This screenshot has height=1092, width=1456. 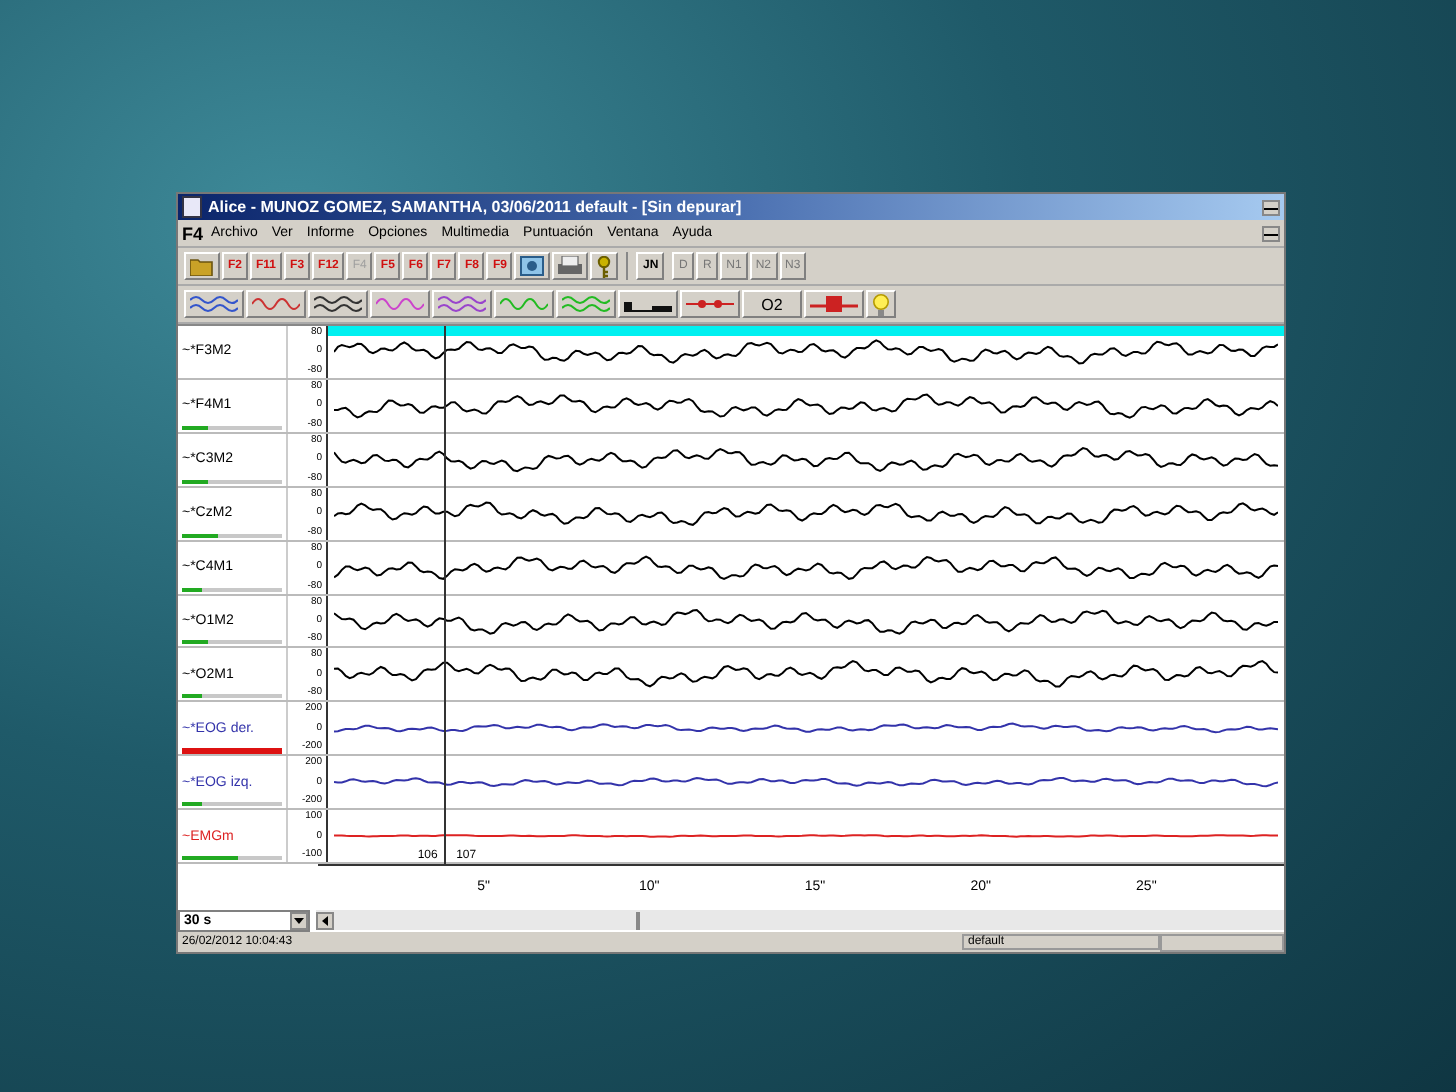 I want to click on app-icon, so click(x=192, y=207).